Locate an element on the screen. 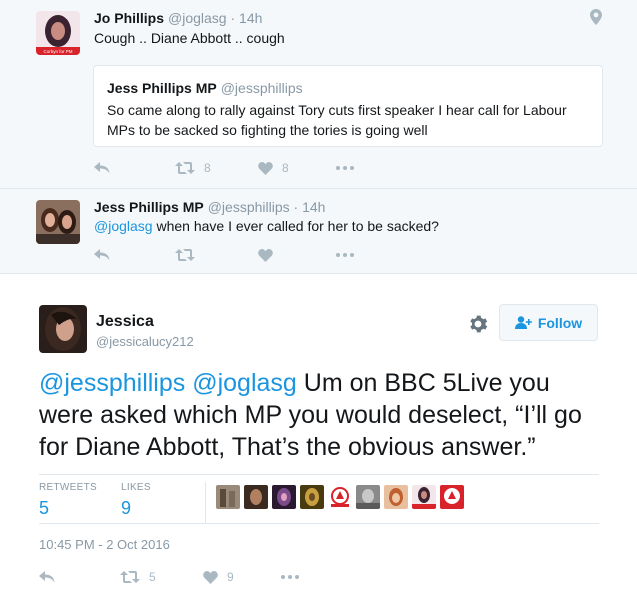  liker-avatars is located at coordinates (340, 499).